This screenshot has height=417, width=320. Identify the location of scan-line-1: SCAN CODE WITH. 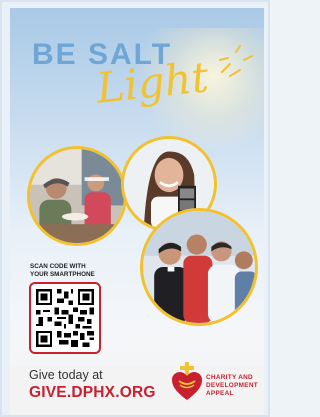
(58, 266).